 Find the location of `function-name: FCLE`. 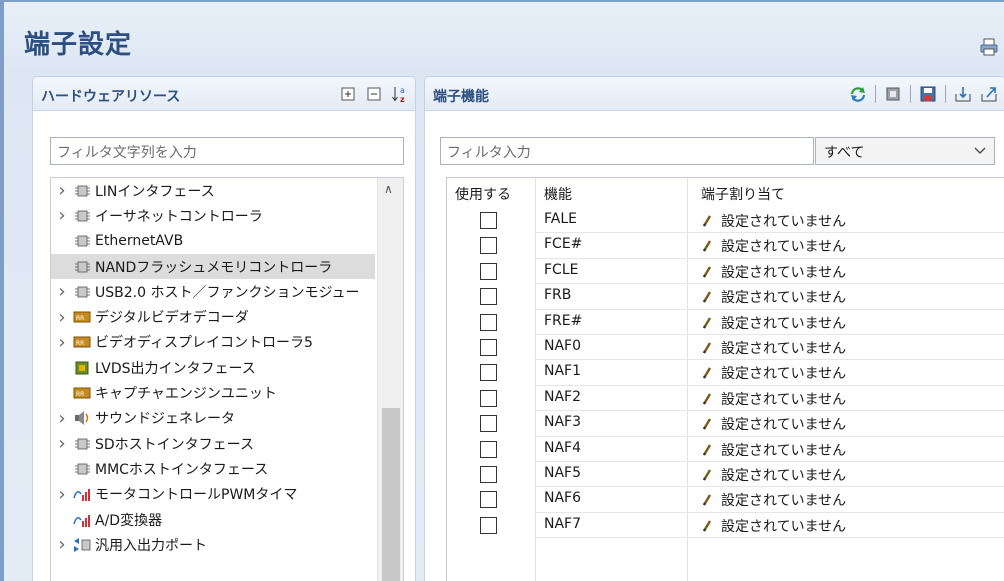

function-name: FCLE is located at coordinates (561, 269).